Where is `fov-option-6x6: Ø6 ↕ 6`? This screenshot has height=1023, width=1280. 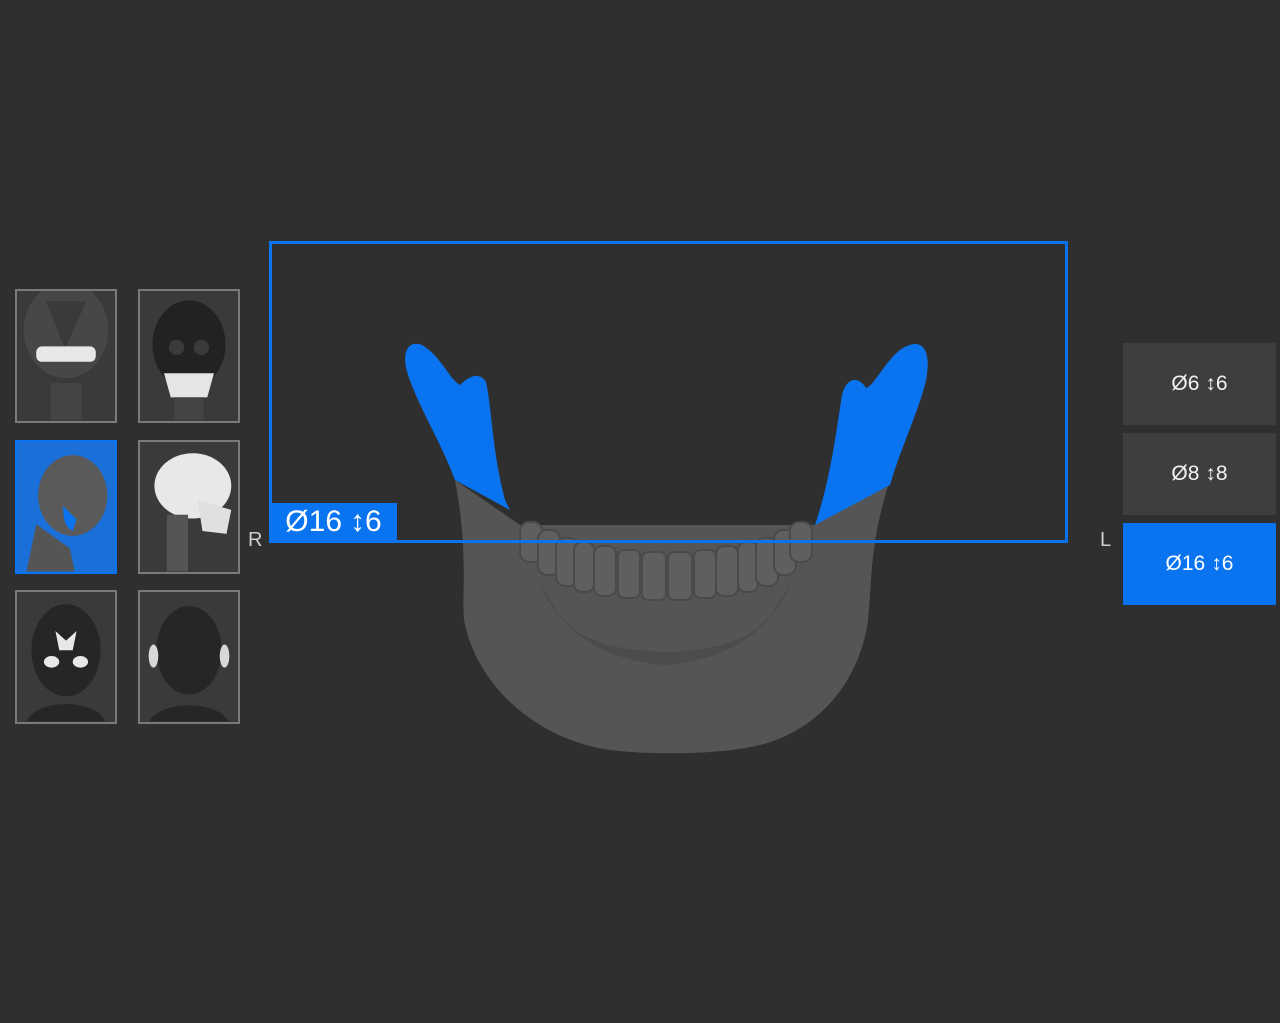 fov-option-6x6: Ø6 ↕ 6 is located at coordinates (1199, 384).